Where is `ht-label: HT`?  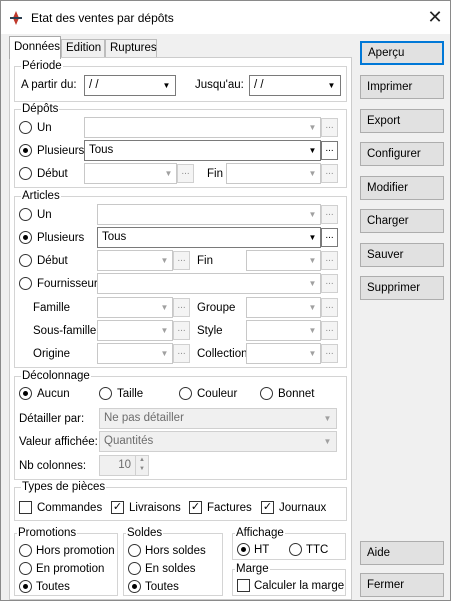 ht-label: HT is located at coordinates (262, 550).